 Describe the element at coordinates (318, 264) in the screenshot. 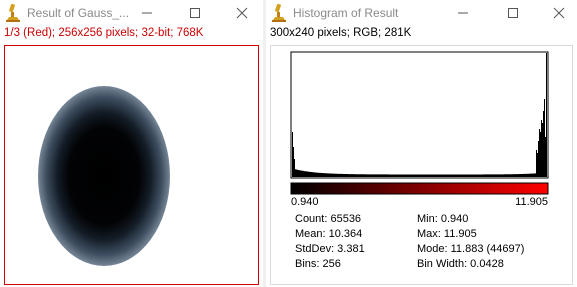

I see `stat-bins: Bins: 256` at that location.